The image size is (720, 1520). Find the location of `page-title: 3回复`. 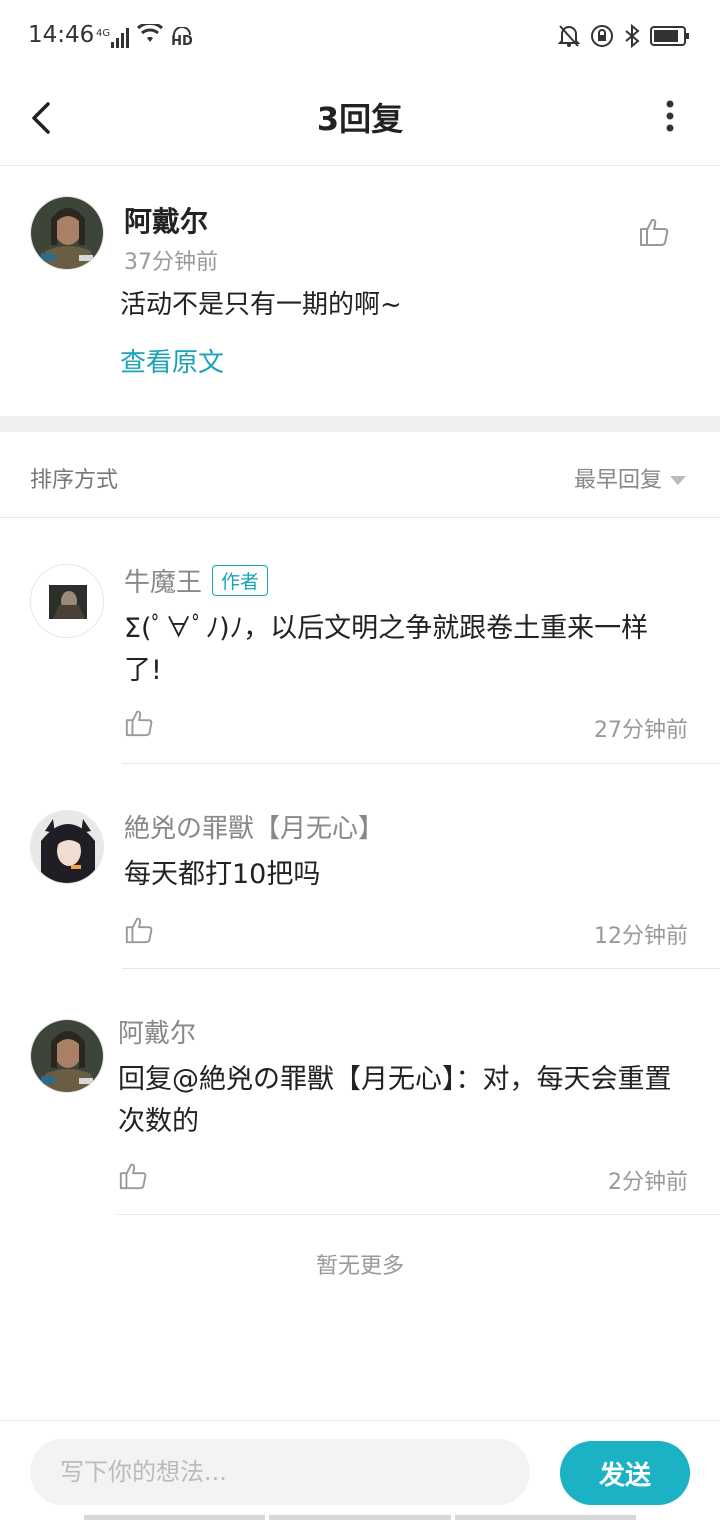

page-title: 3回复 is located at coordinates (360, 119).